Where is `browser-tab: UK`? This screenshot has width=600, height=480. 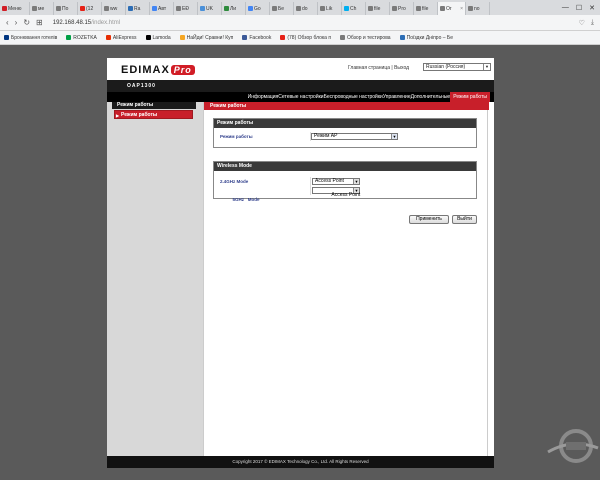
browser-tab: UK is located at coordinates (210, 8).